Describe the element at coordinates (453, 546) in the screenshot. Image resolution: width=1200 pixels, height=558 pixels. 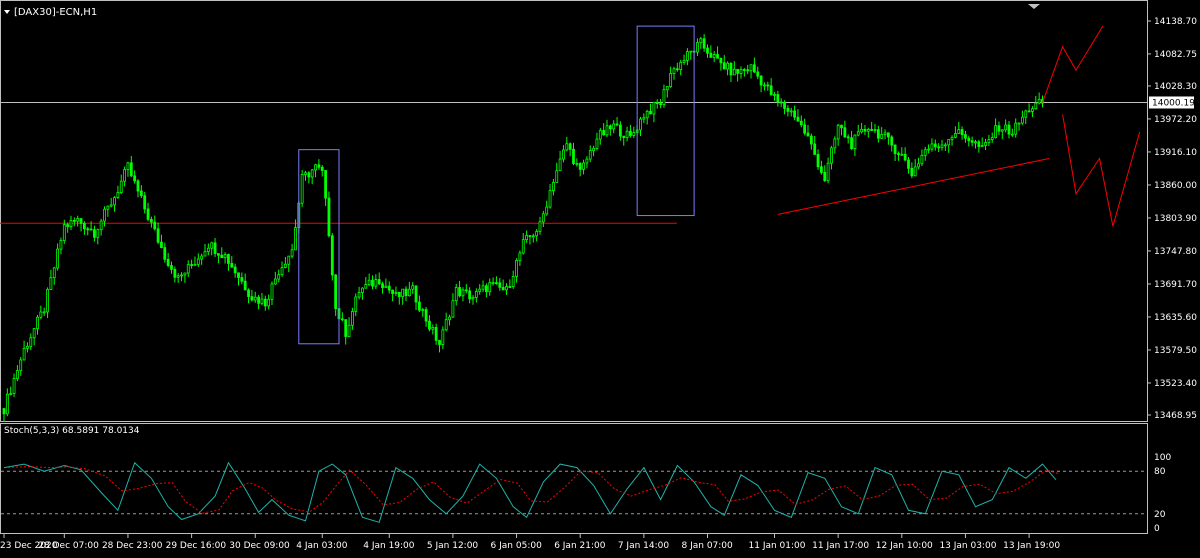
I see `time-tick-label: 5 Jan 12:00` at that location.